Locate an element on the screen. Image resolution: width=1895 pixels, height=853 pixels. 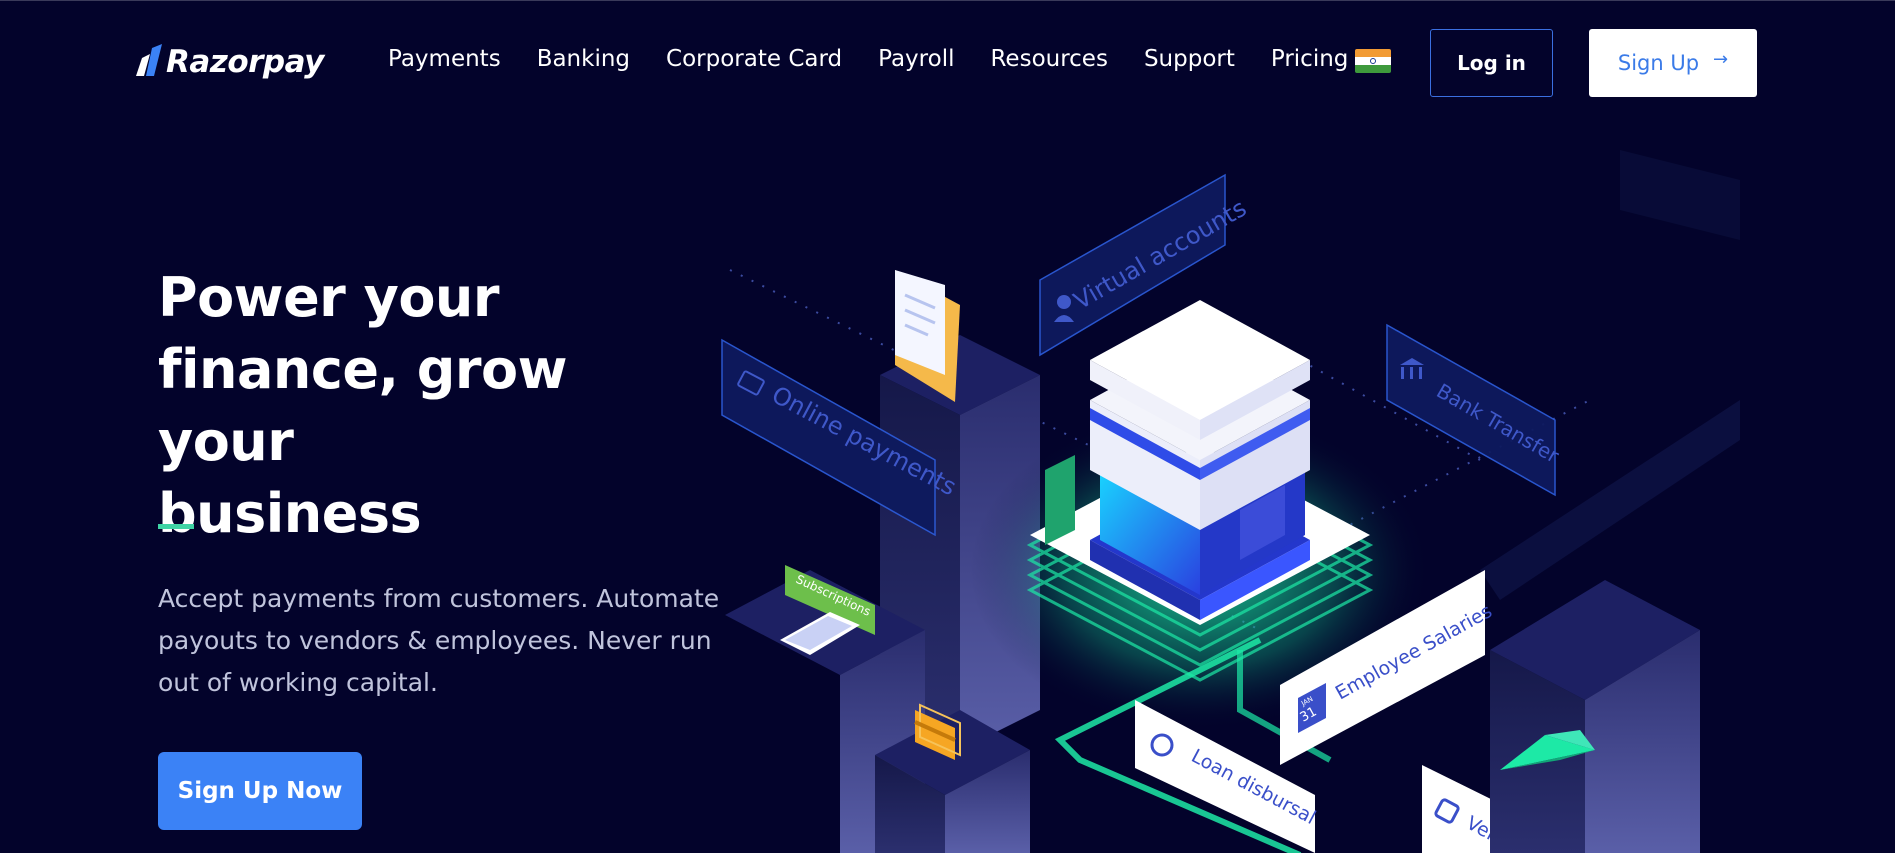
login-button: Log in is located at coordinates (1491, 63).